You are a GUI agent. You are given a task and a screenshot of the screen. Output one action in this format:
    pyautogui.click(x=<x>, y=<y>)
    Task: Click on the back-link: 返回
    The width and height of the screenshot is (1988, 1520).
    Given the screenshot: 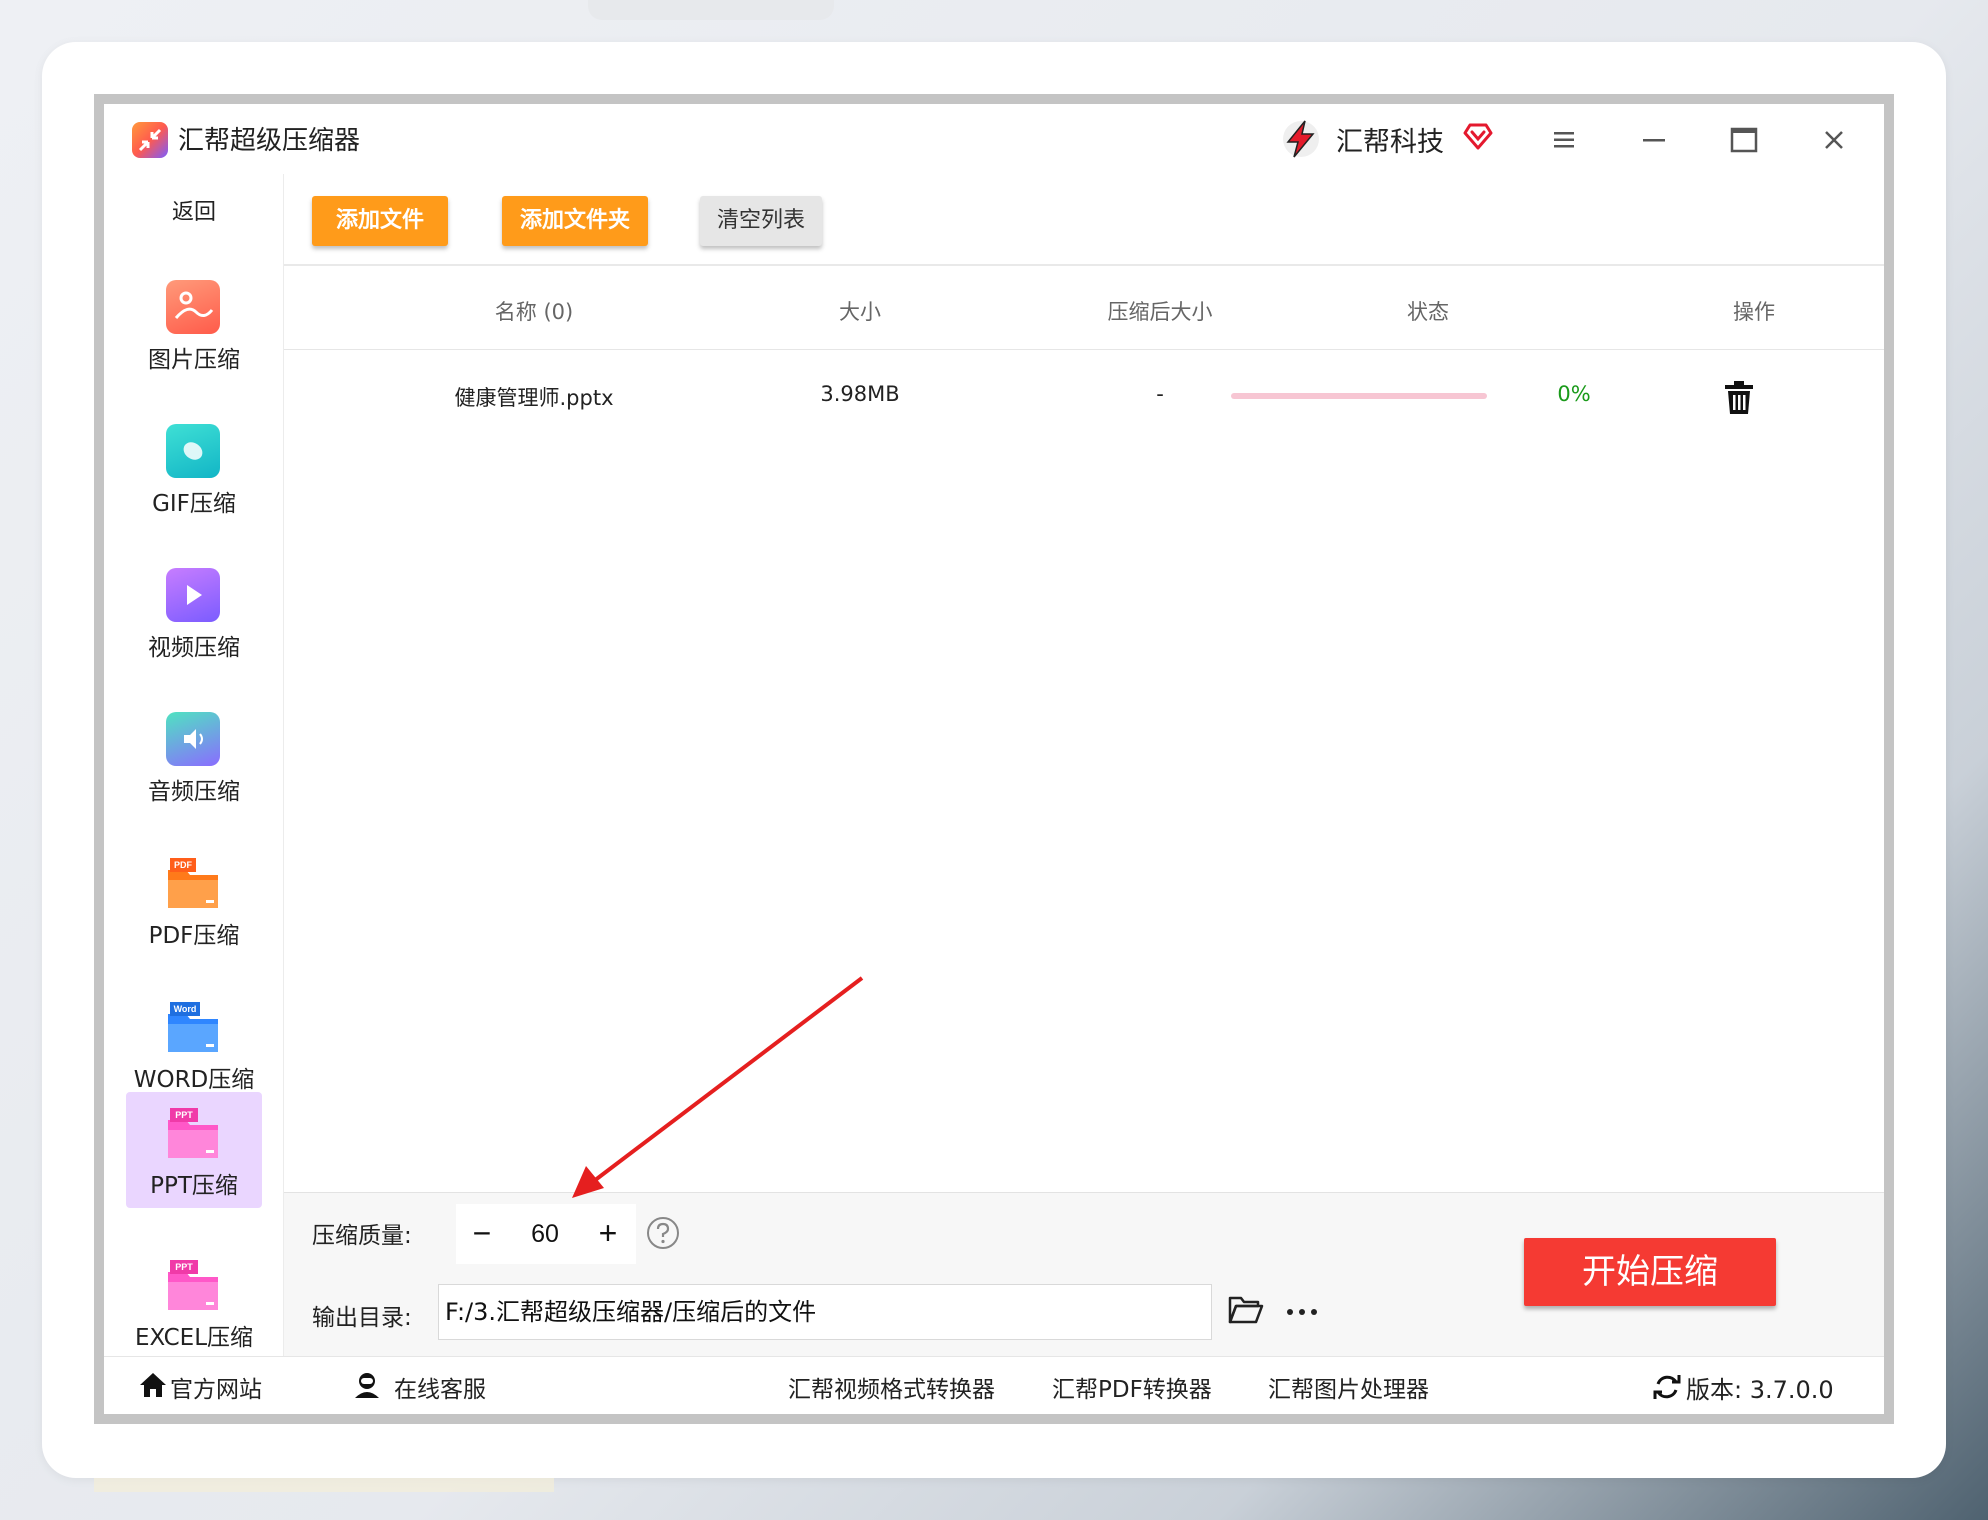 What is the action you would take?
    pyautogui.click(x=194, y=210)
    